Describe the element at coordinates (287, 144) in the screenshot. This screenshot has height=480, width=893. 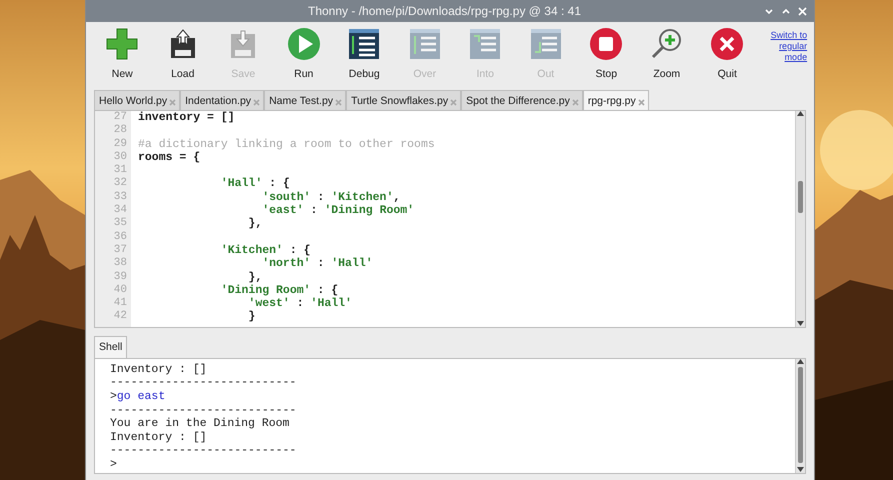
I see `code-line: #a dictionary linking a room to other rooms` at that location.